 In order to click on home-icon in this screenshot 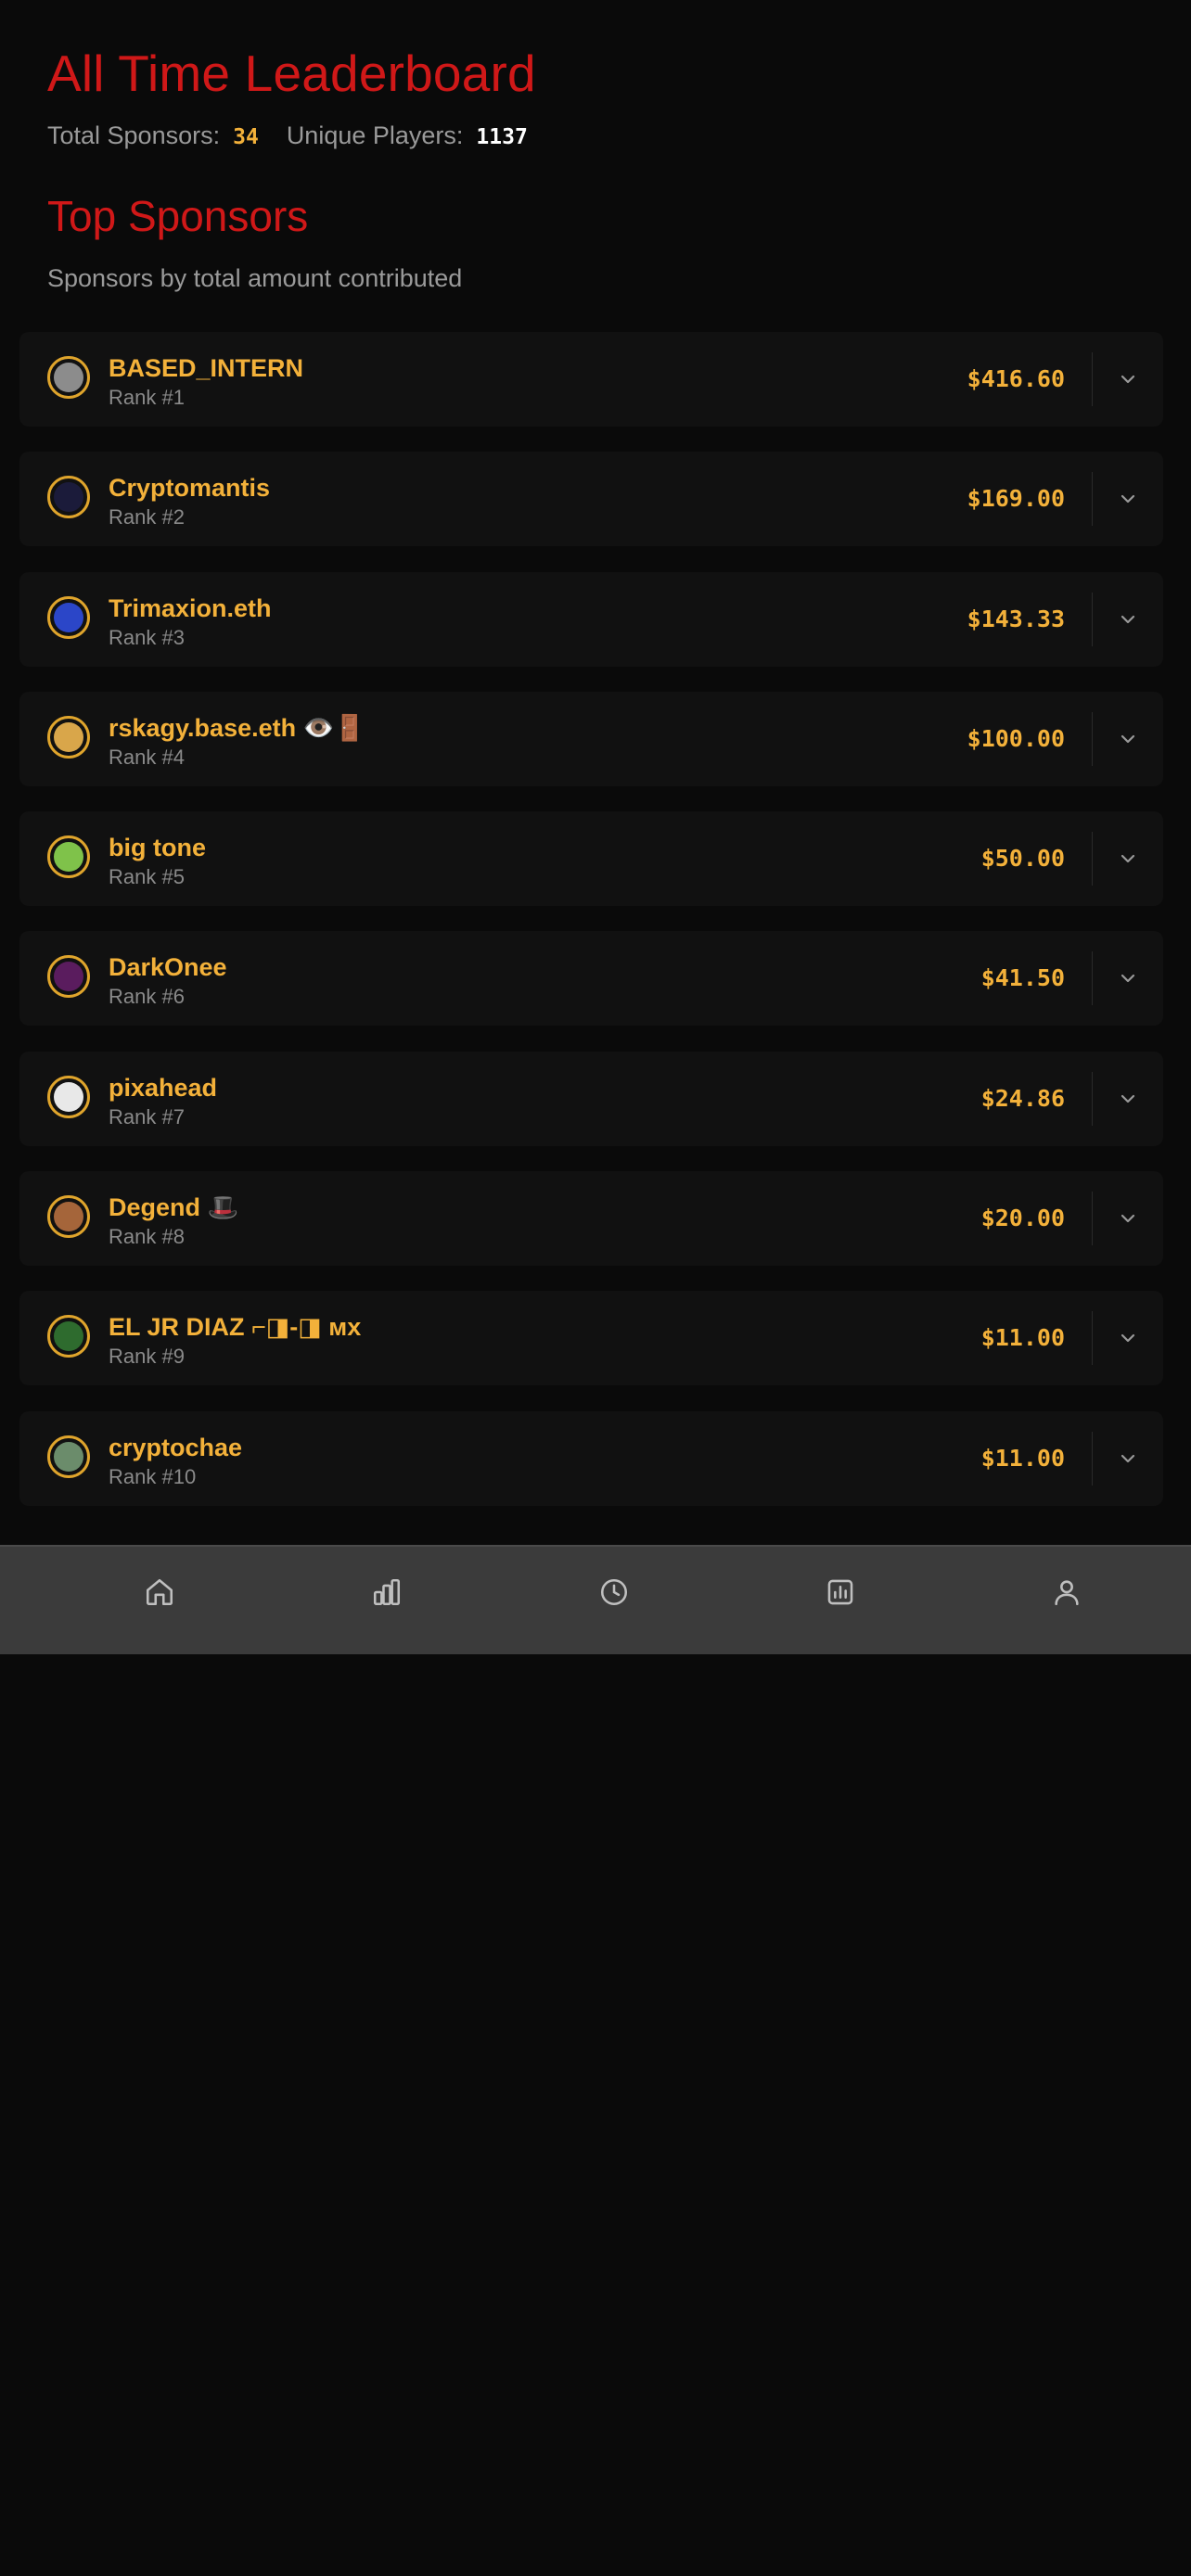, I will do `click(159, 1592)`.